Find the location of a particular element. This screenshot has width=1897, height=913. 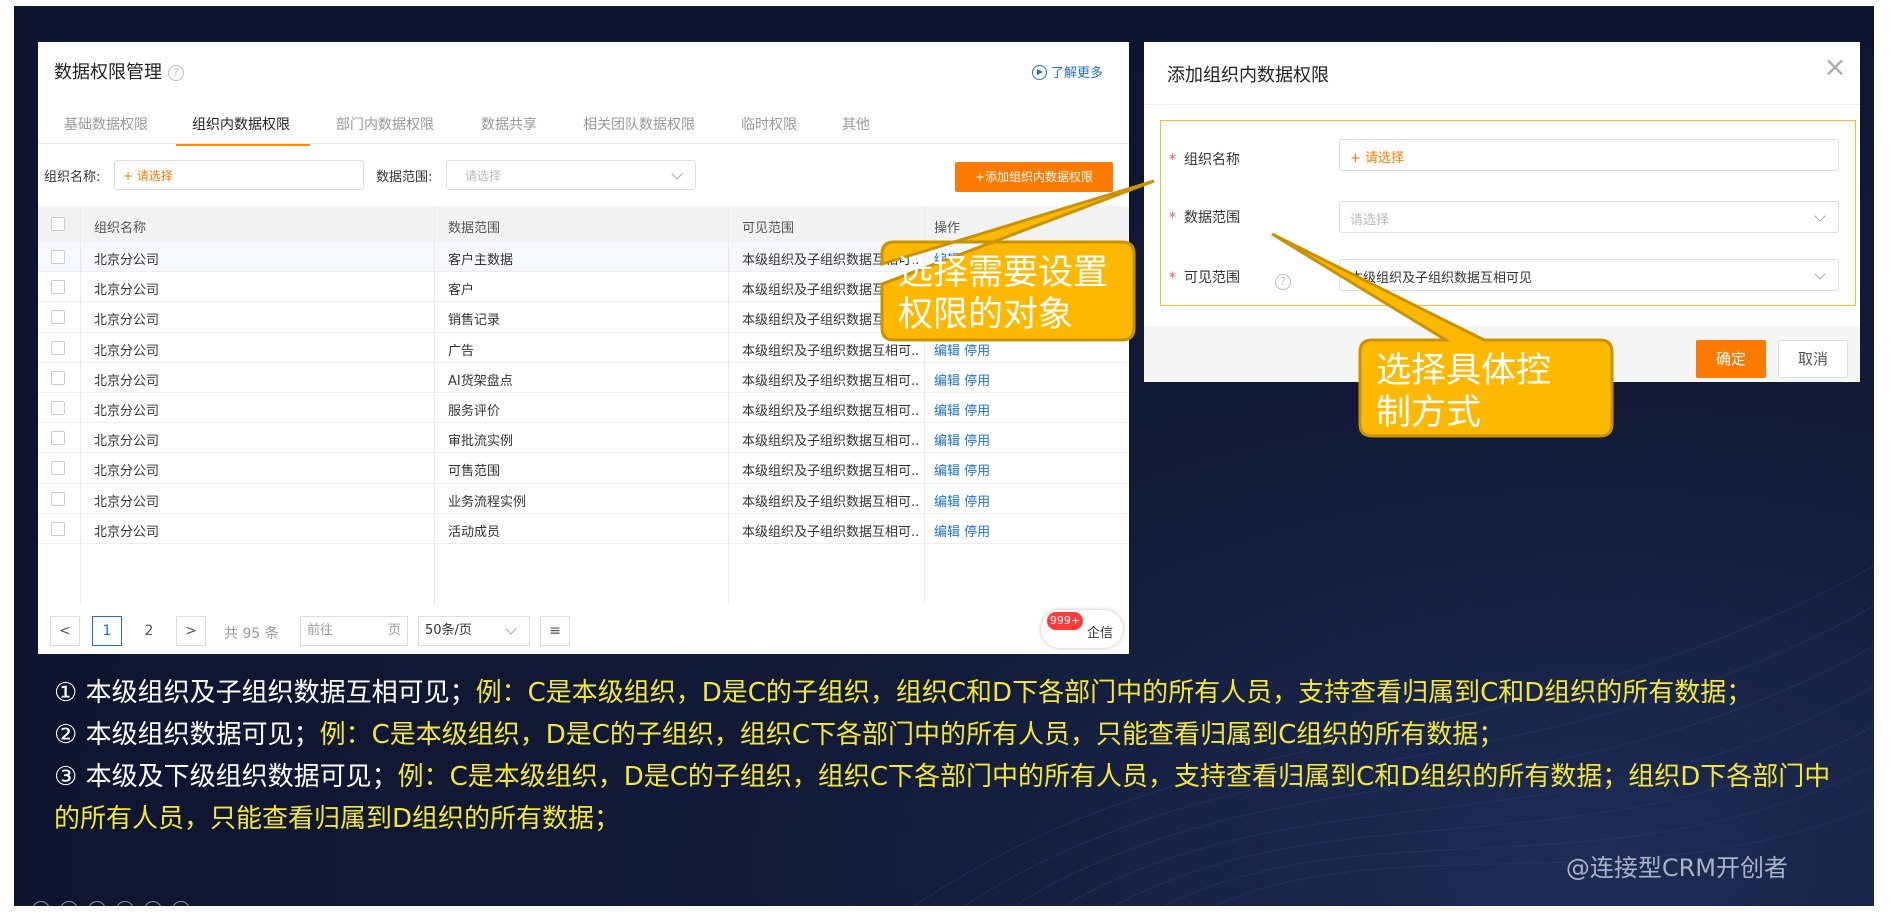

page-size-select: 50条/页 is located at coordinates (474, 631).